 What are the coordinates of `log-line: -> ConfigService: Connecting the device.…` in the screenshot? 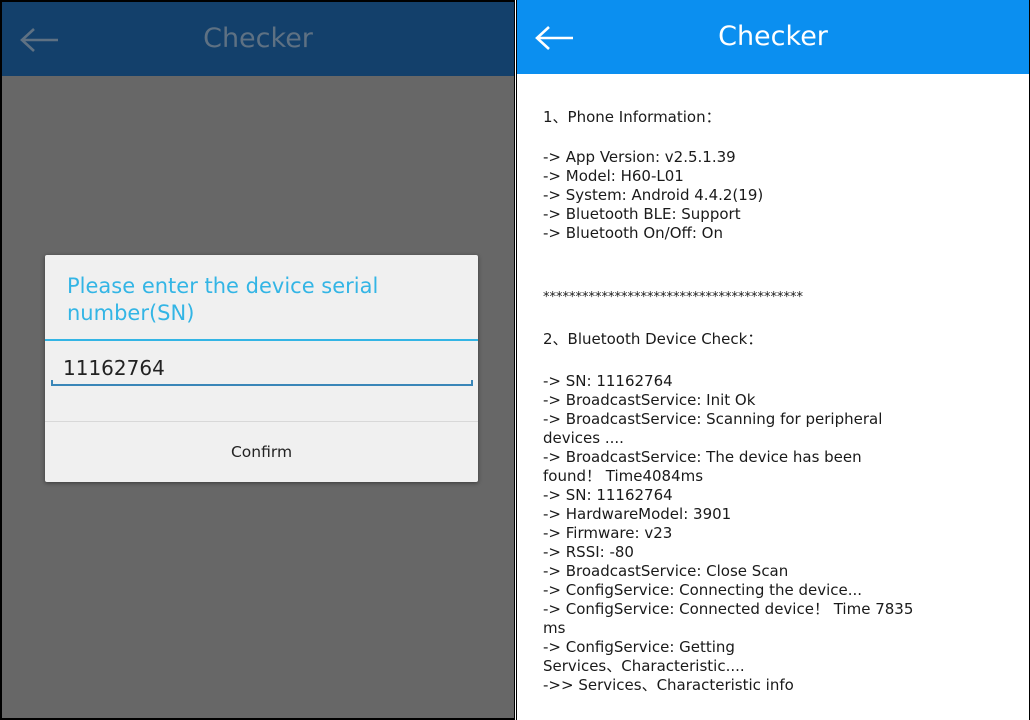 It's located at (703, 590).